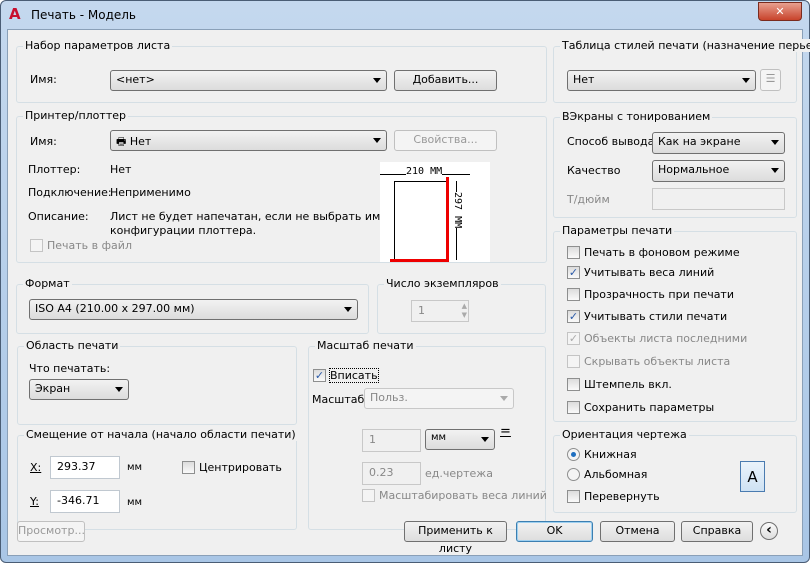 Image resolution: width=810 pixels, height=563 pixels. What do you see at coordinates (183, 230) in the screenshot?
I see `description-line-2: конфигурации плоттера.` at bounding box center [183, 230].